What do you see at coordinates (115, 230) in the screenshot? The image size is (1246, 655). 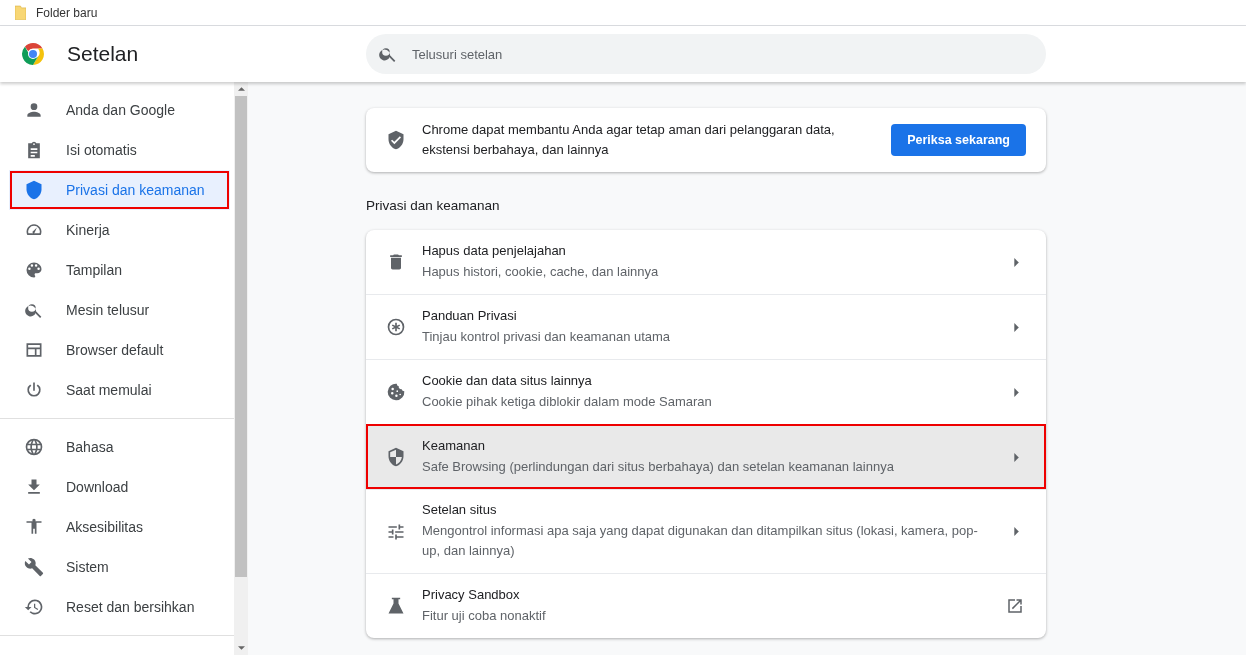 I see `sidebar-item: Kinerja` at bounding box center [115, 230].